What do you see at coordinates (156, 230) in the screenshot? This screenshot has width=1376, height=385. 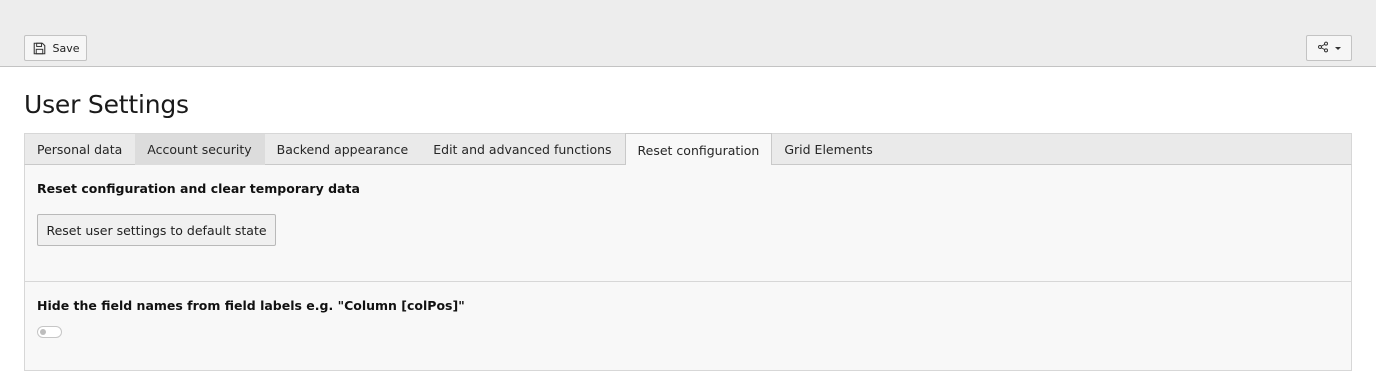 I see `reset-user-settings-button: Reset user settings to default state` at bounding box center [156, 230].